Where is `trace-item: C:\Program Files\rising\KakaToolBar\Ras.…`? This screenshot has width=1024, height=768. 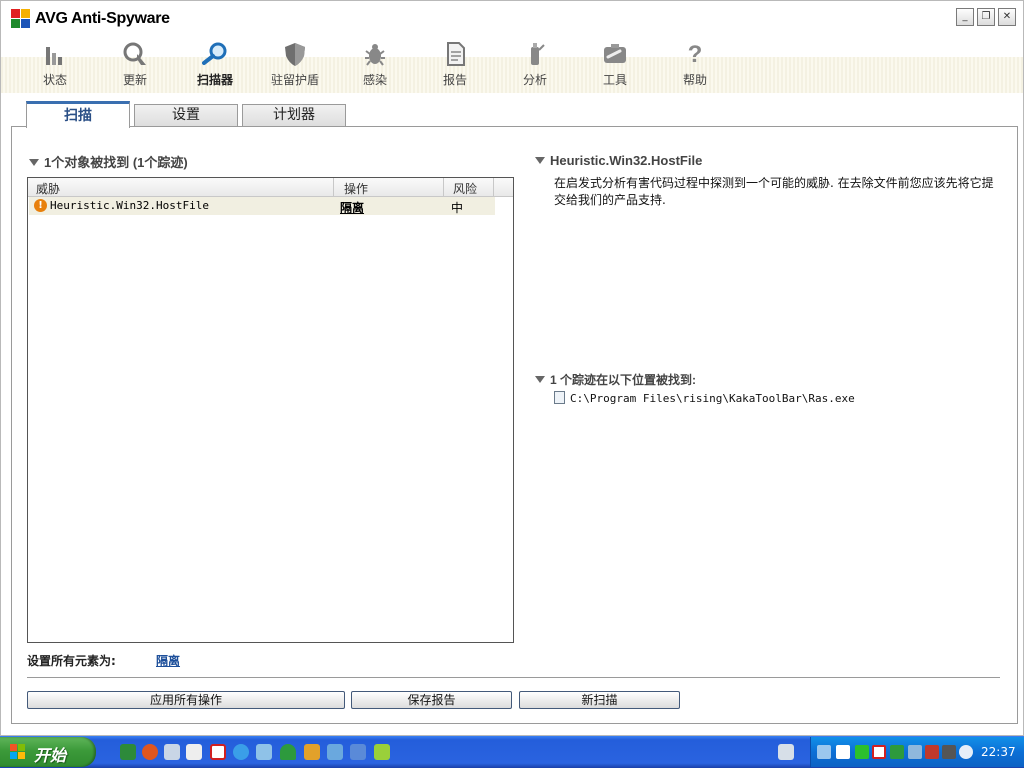 trace-item: C:\Program Files\rising\KakaToolBar\Ras.… is located at coordinates (704, 398).